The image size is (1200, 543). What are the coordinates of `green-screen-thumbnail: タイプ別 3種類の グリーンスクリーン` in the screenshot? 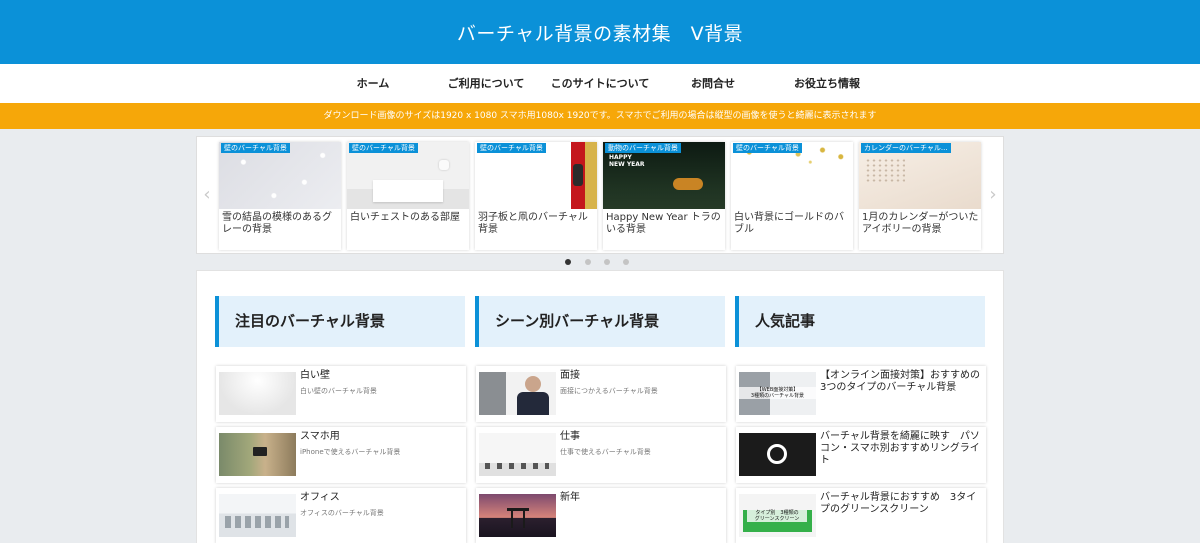 It's located at (777, 515).